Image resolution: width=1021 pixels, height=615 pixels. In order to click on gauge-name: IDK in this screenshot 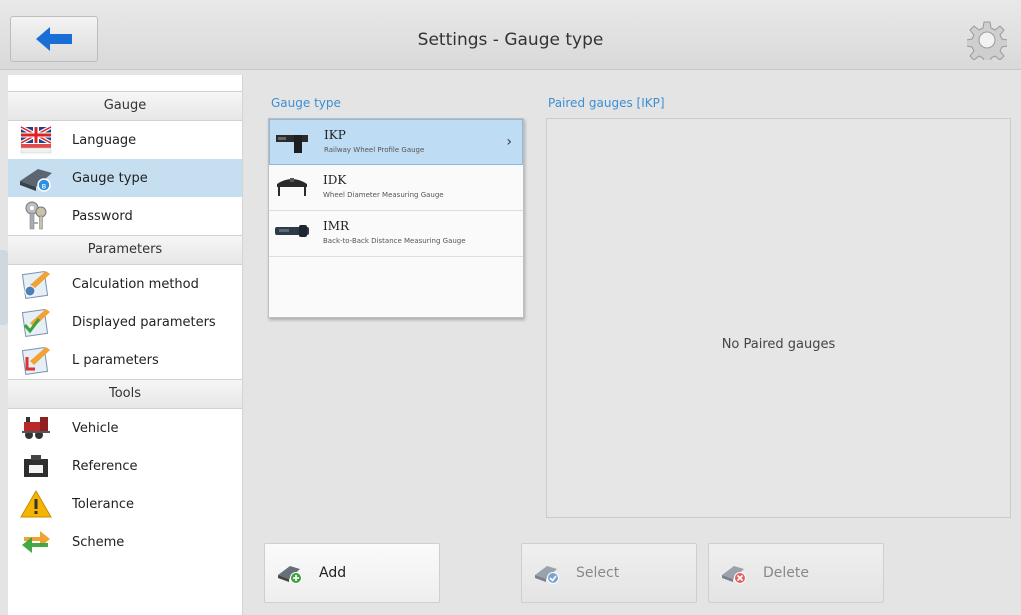, I will do `click(335, 180)`.